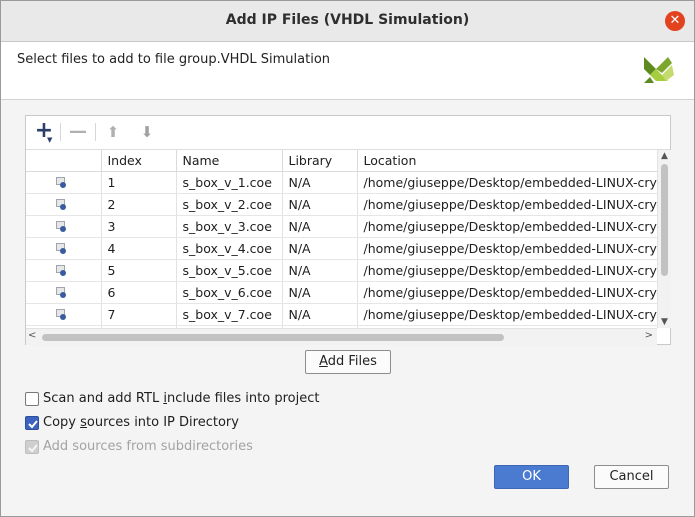 The width and height of the screenshot is (695, 517). Describe the element at coordinates (507, 161) in the screenshot. I see `column-header-location: Location` at that location.